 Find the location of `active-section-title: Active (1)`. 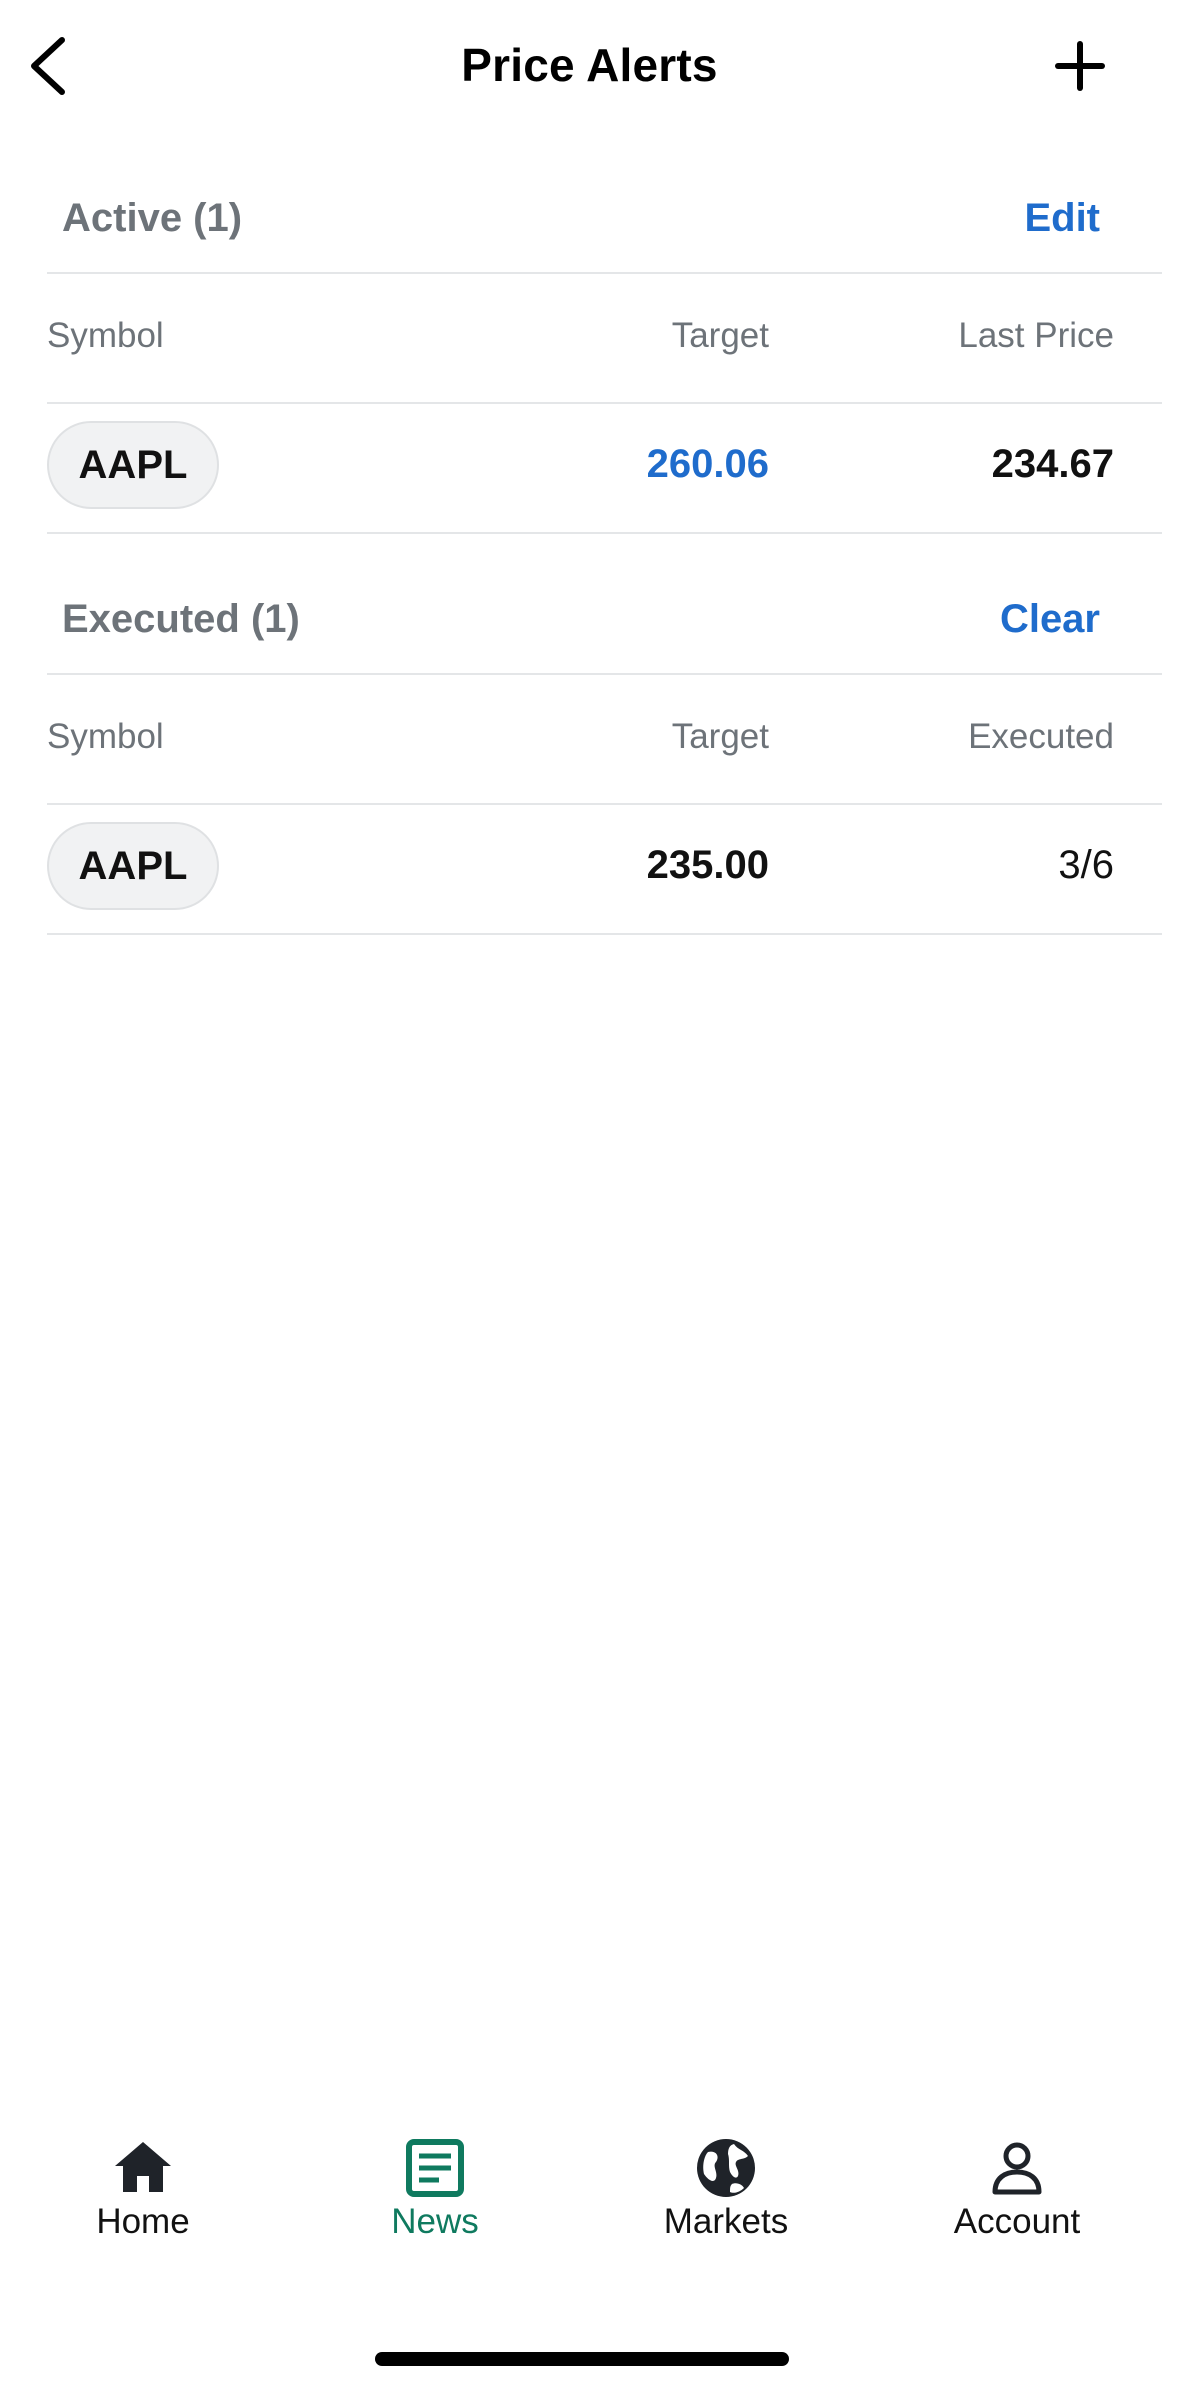

active-section-title: Active (1) is located at coordinates (152, 218).